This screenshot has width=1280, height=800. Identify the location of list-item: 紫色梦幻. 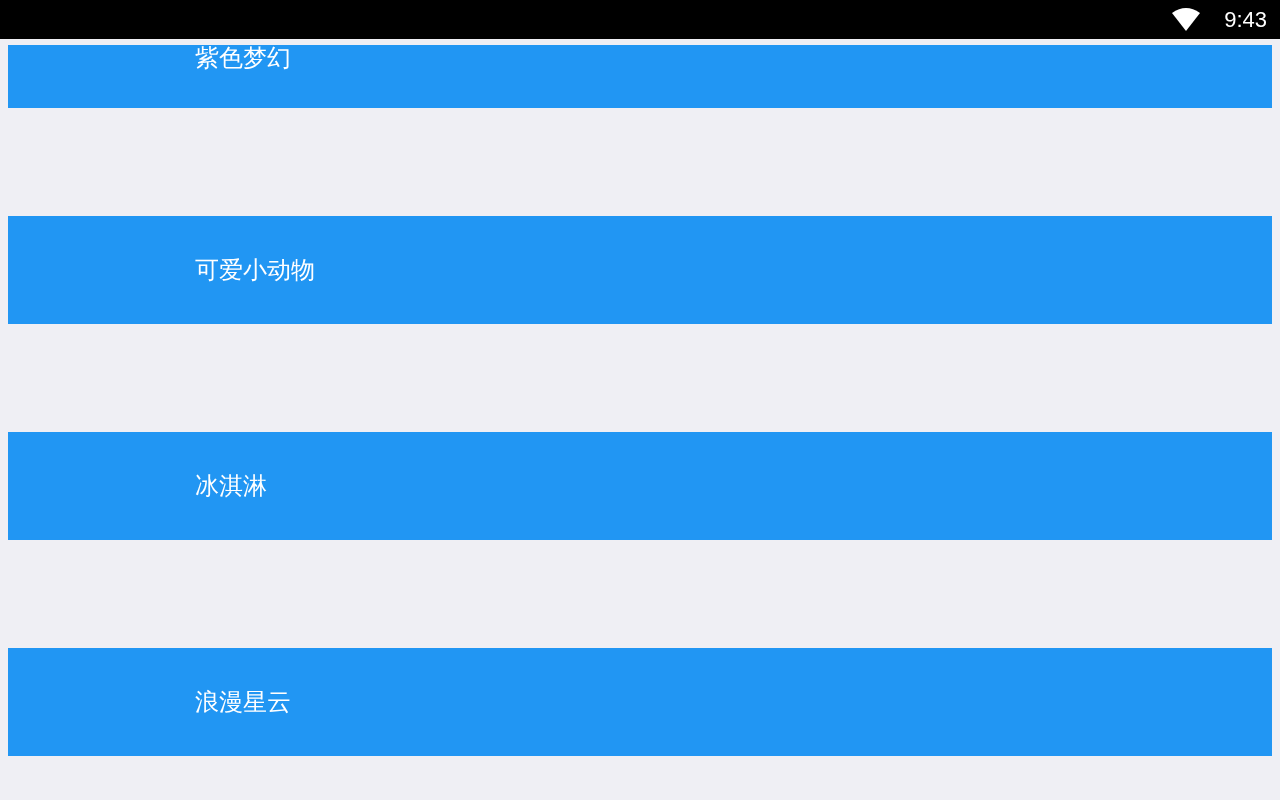
(640, 76).